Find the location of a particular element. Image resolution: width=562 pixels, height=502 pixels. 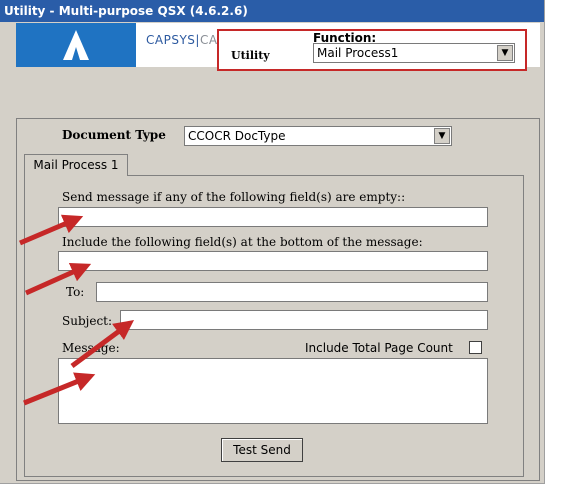

tab-mail-process-1: Mail Process 1 is located at coordinates (76, 165).